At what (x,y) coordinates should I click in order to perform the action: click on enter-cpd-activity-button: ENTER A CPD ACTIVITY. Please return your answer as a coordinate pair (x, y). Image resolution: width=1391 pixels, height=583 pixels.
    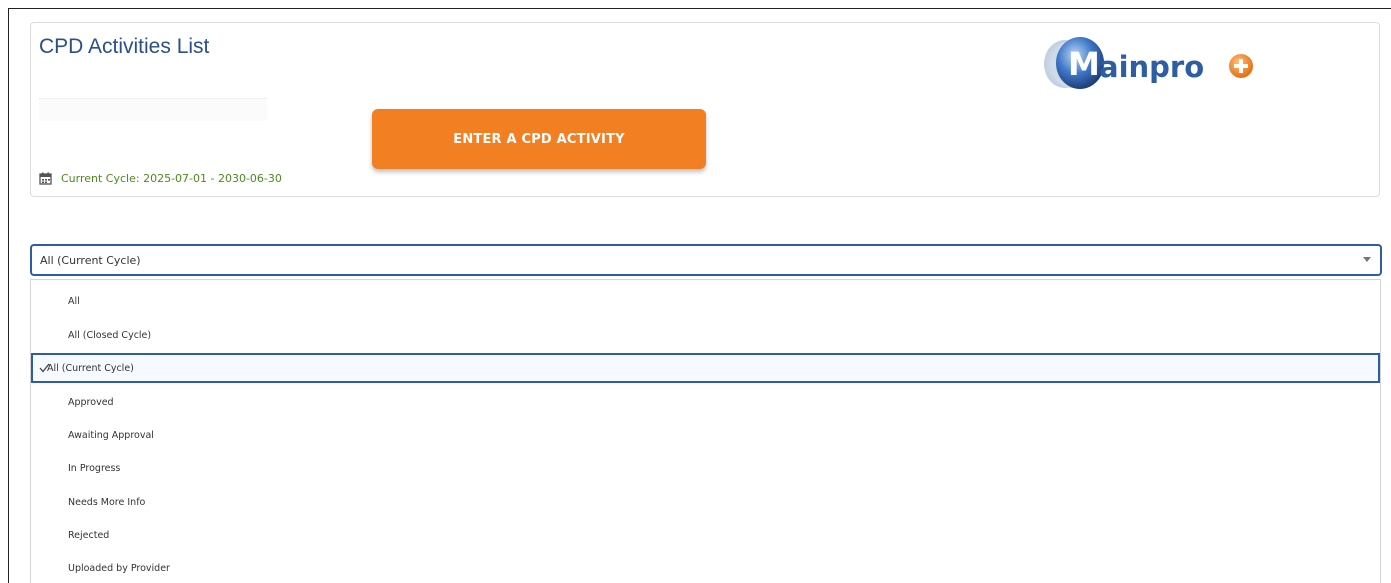
    Looking at the image, I should click on (539, 139).